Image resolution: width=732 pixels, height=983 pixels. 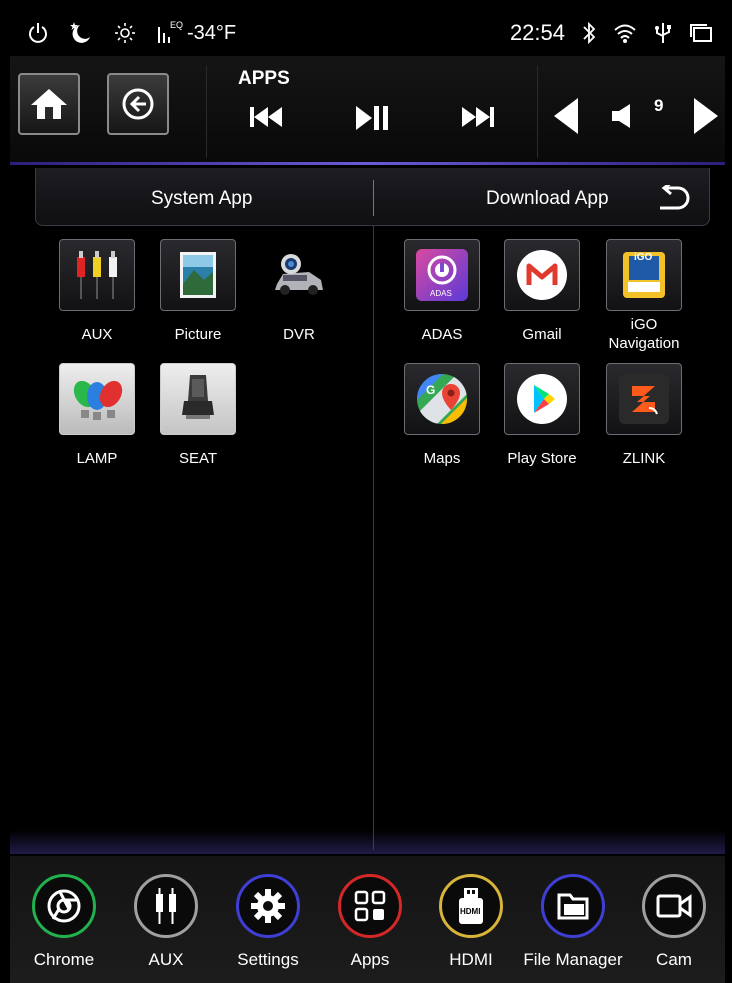 What do you see at coordinates (299, 275) in the screenshot?
I see `dvr-car-camera-icon` at bounding box center [299, 275].